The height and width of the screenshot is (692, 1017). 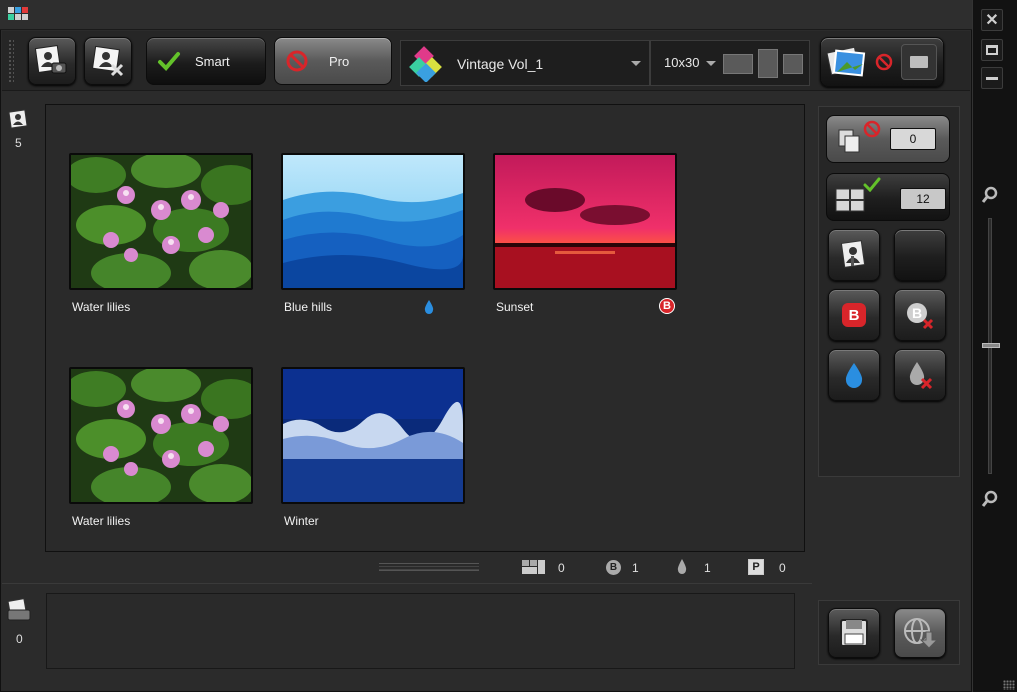 What do you see at coordinates (420, 631) in the screenshot?
I see `tray-drop-area` at bounding box center [420, 631].